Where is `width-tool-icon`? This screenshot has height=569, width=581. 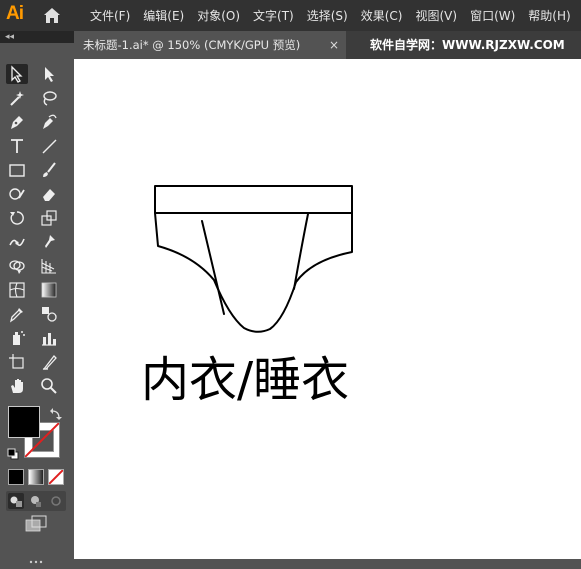
width-tool-icon is located at coordinates (17, 242).